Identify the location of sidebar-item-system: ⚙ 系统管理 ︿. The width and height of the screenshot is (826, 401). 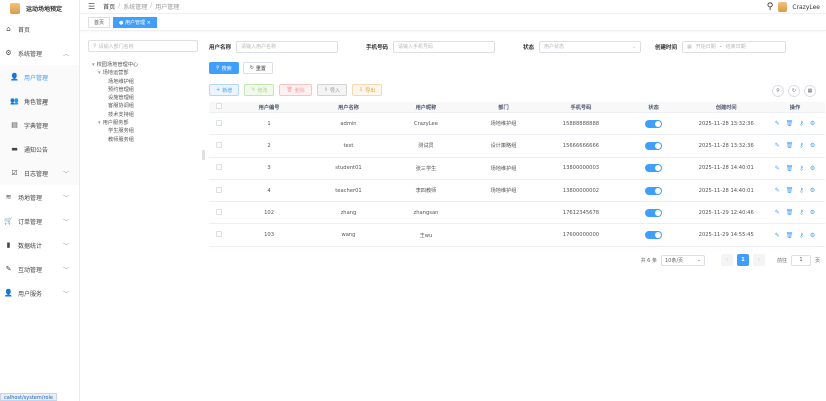
(39, 53).